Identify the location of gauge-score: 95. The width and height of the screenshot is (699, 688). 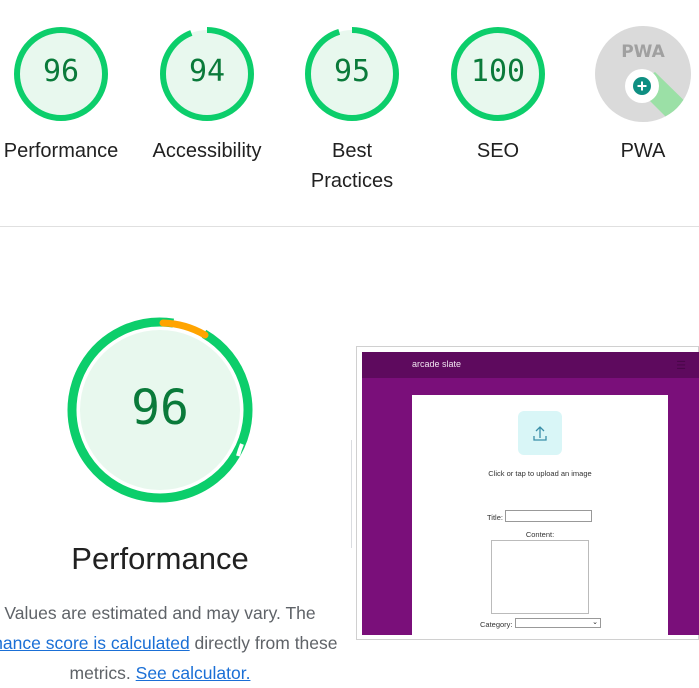
(352, 71).